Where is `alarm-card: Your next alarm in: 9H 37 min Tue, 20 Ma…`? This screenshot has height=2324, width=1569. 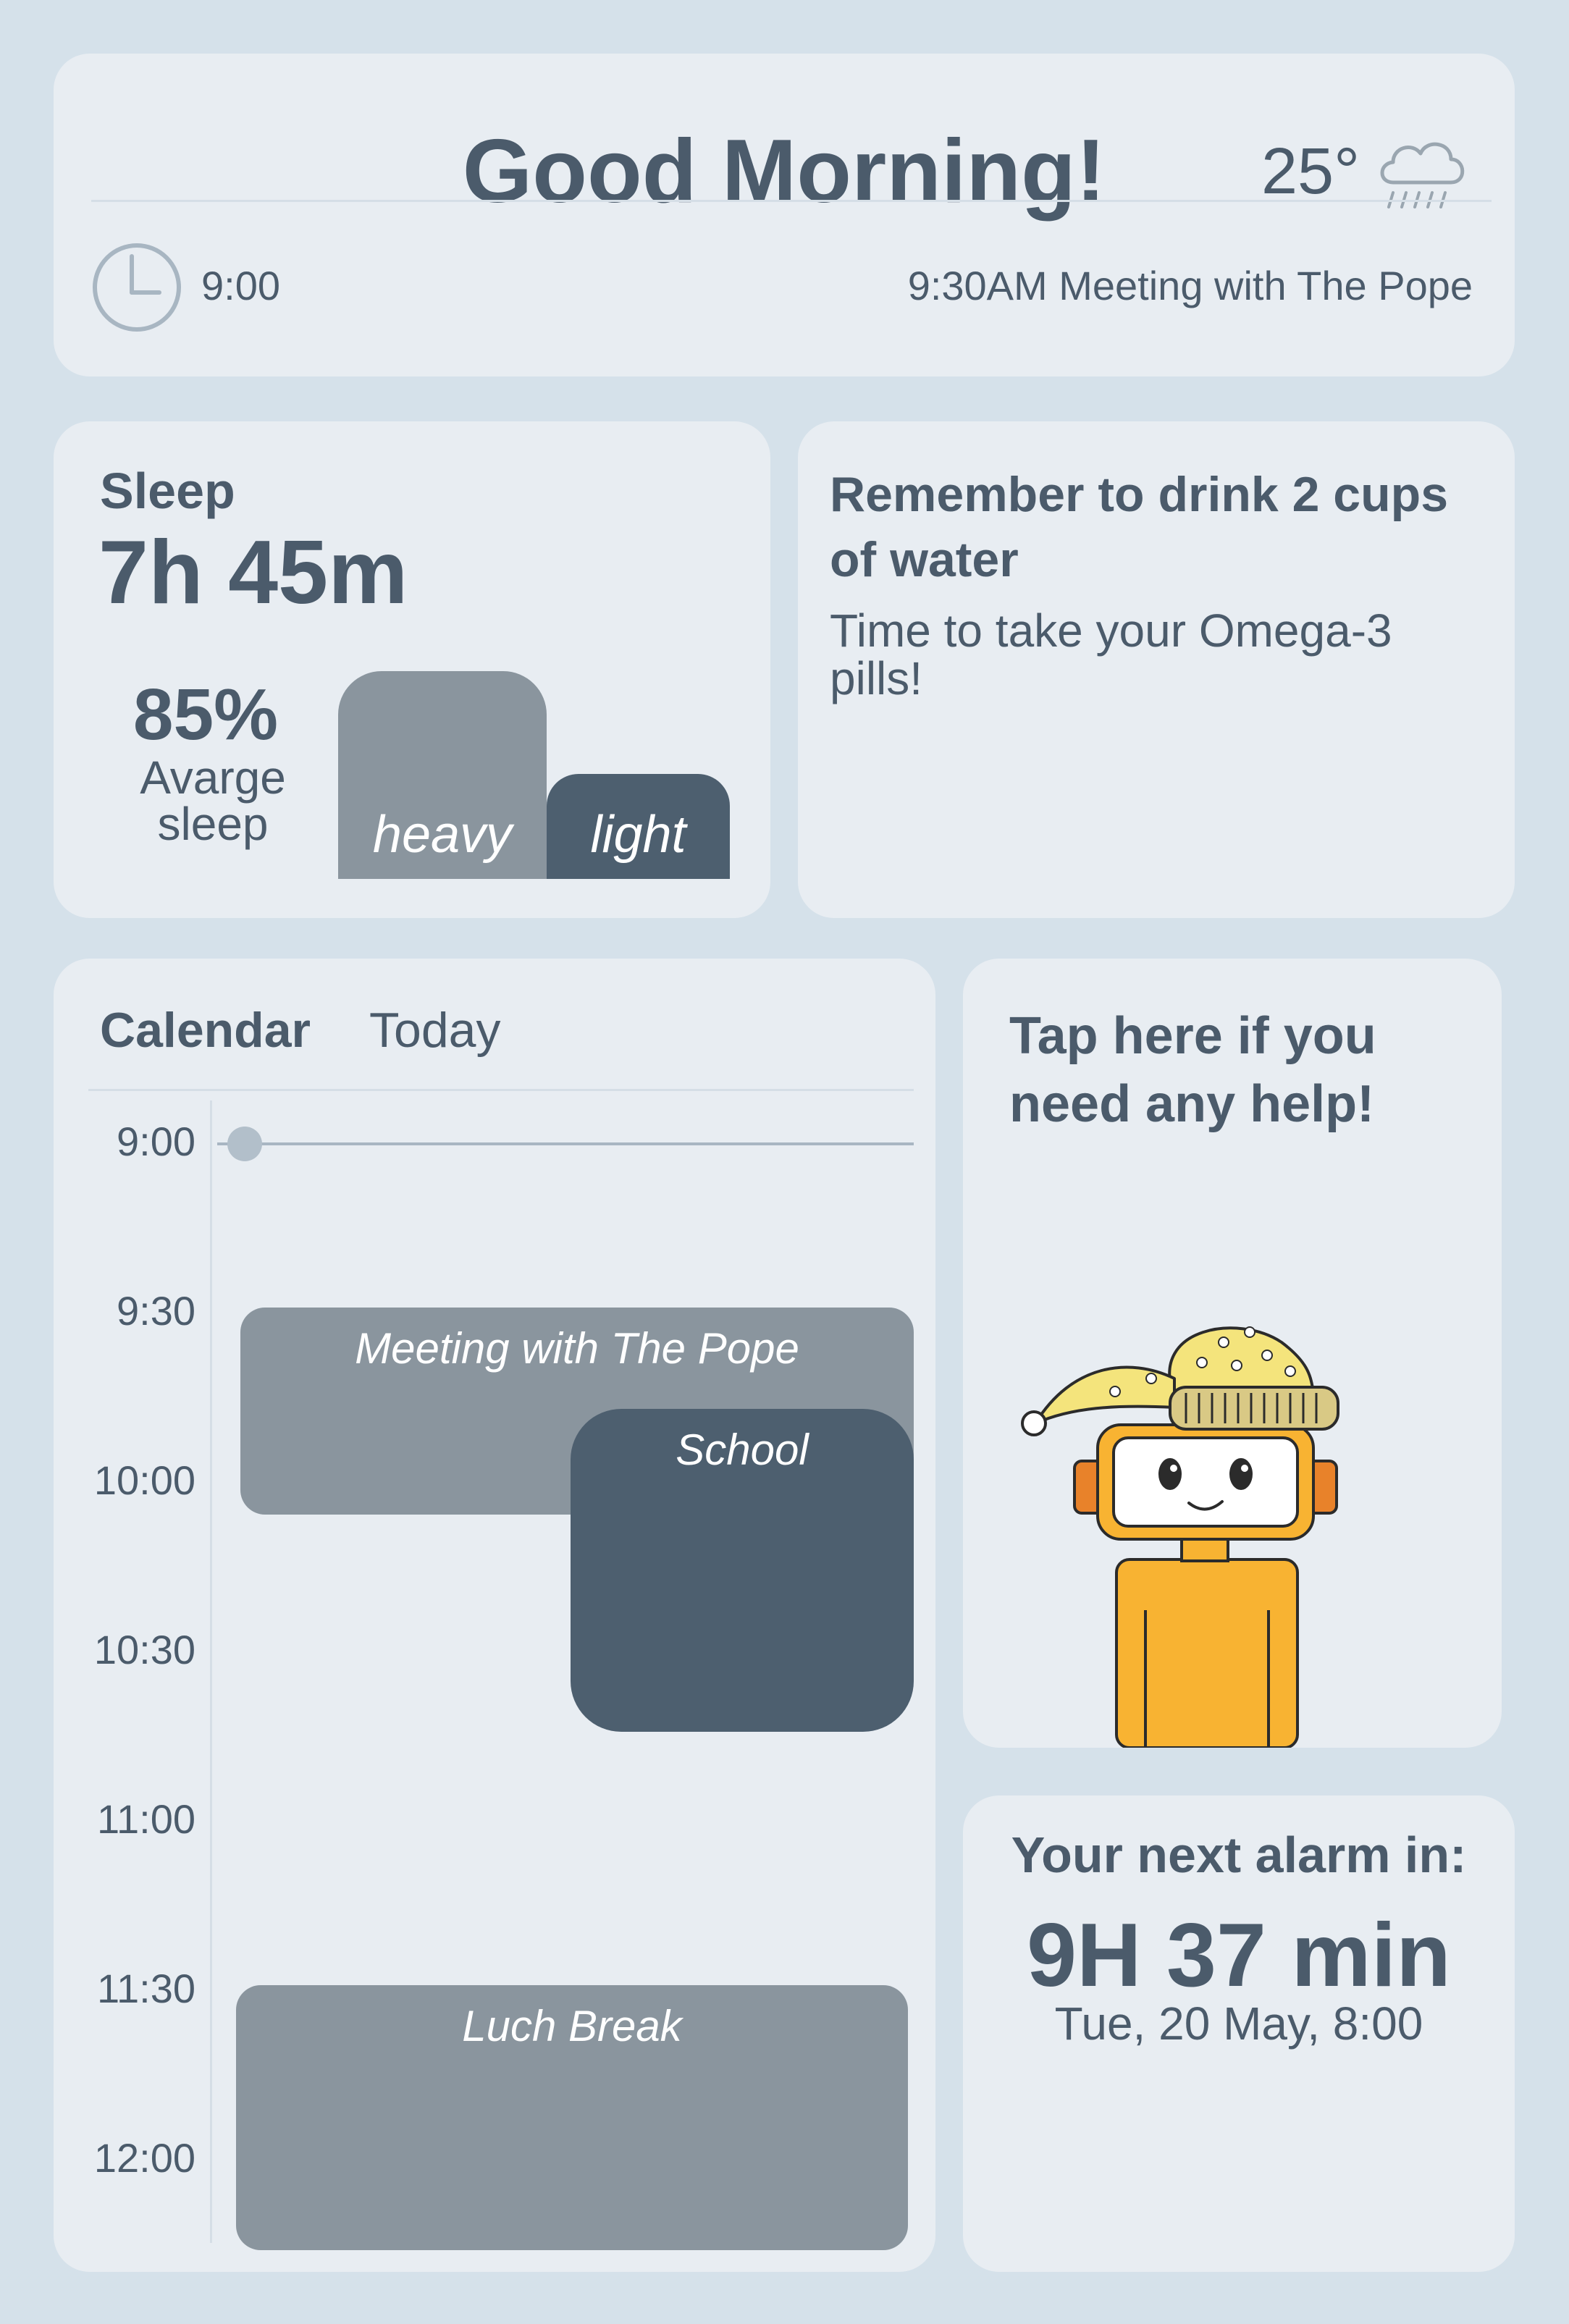
alarm-card: Your next alarm in: 9H 37 min Tue, 20 Ma… is located at coordinates (1239, 2033).